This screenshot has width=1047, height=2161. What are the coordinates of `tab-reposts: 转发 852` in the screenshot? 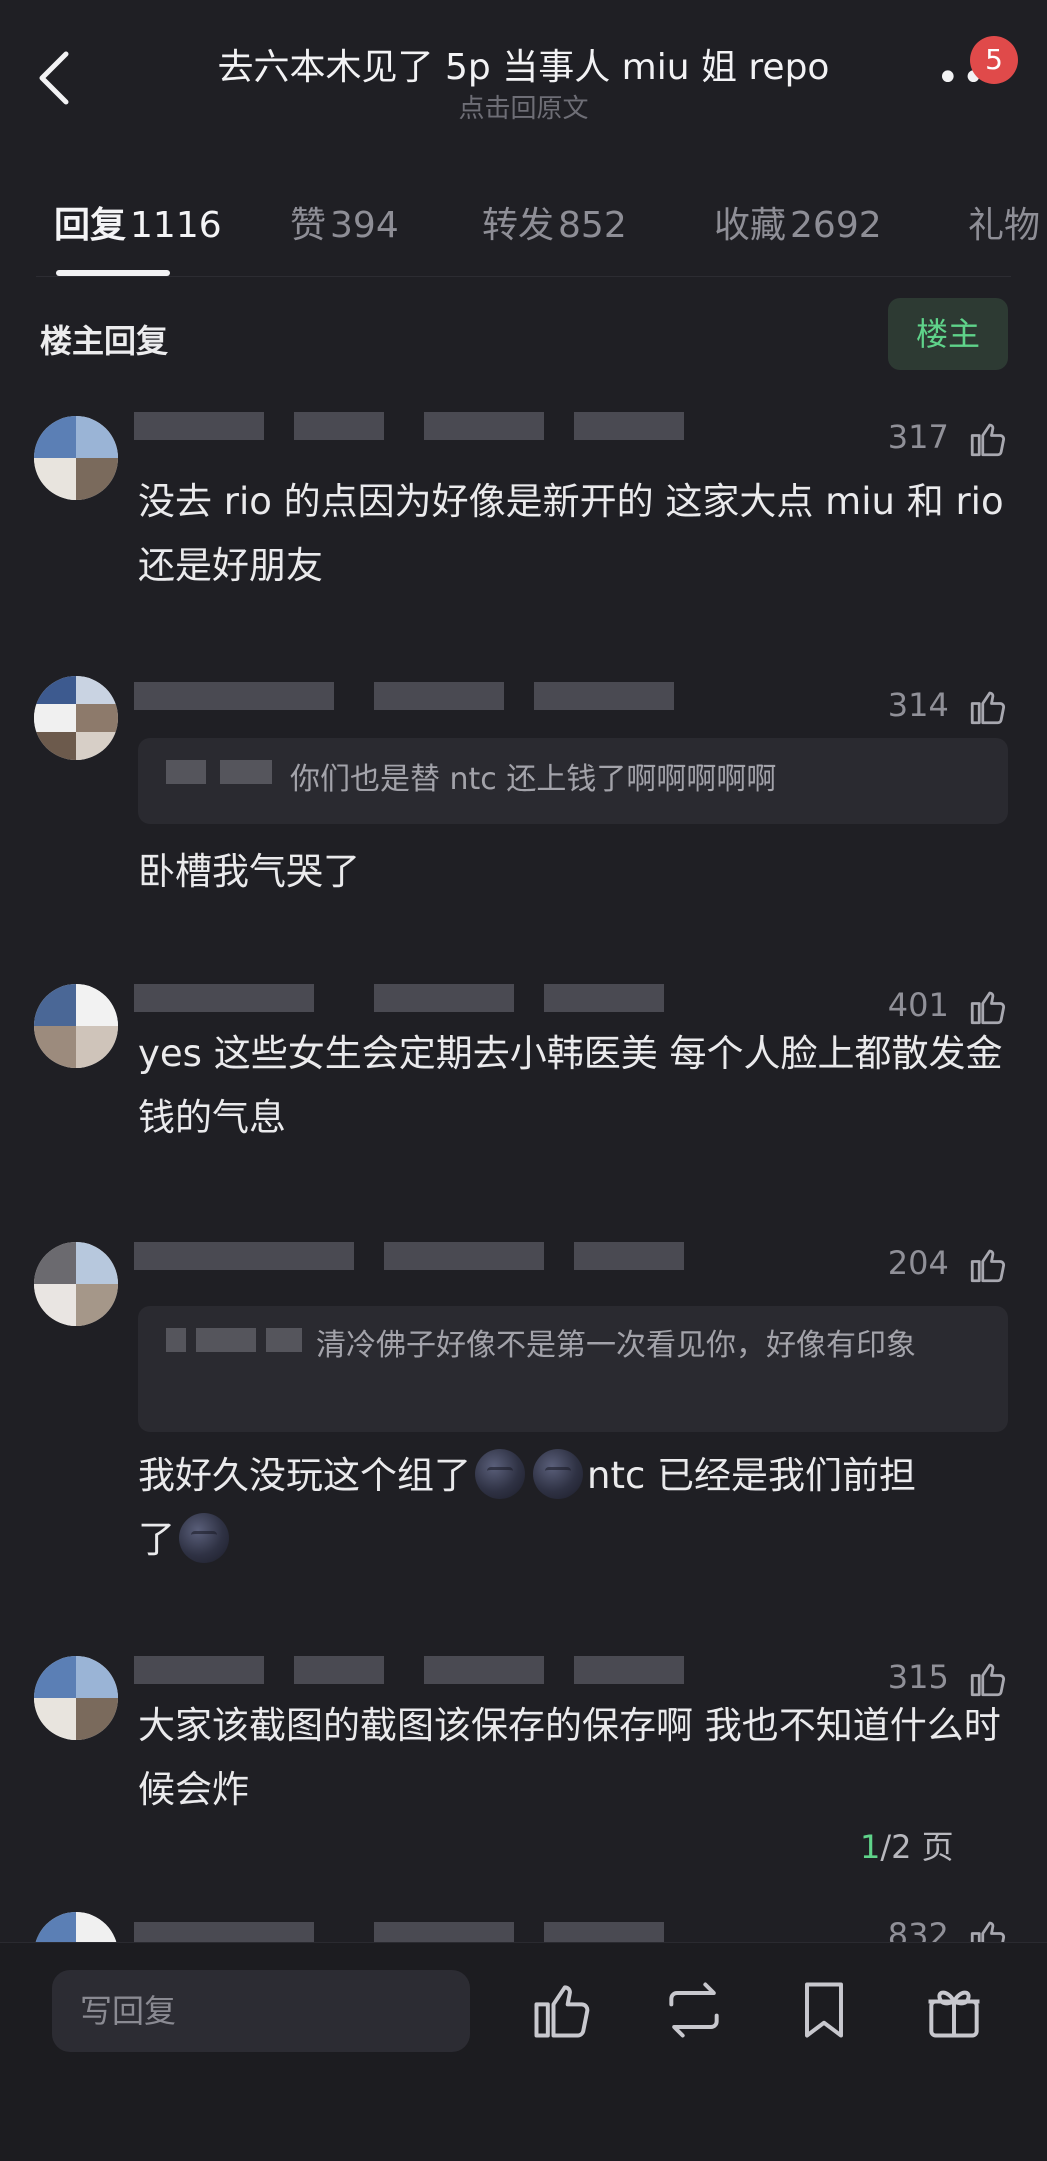 It's located at (554, 222).